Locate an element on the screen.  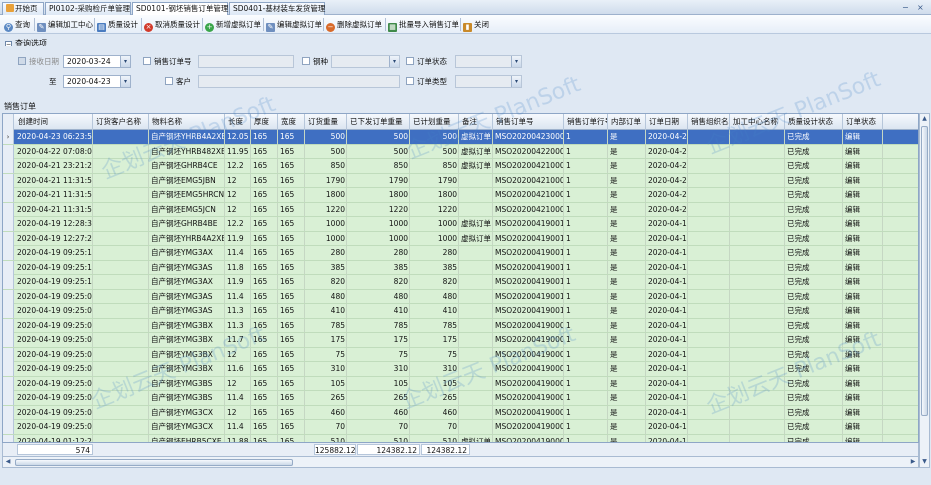
row-indicator: › is located at coordinates (8, 137).